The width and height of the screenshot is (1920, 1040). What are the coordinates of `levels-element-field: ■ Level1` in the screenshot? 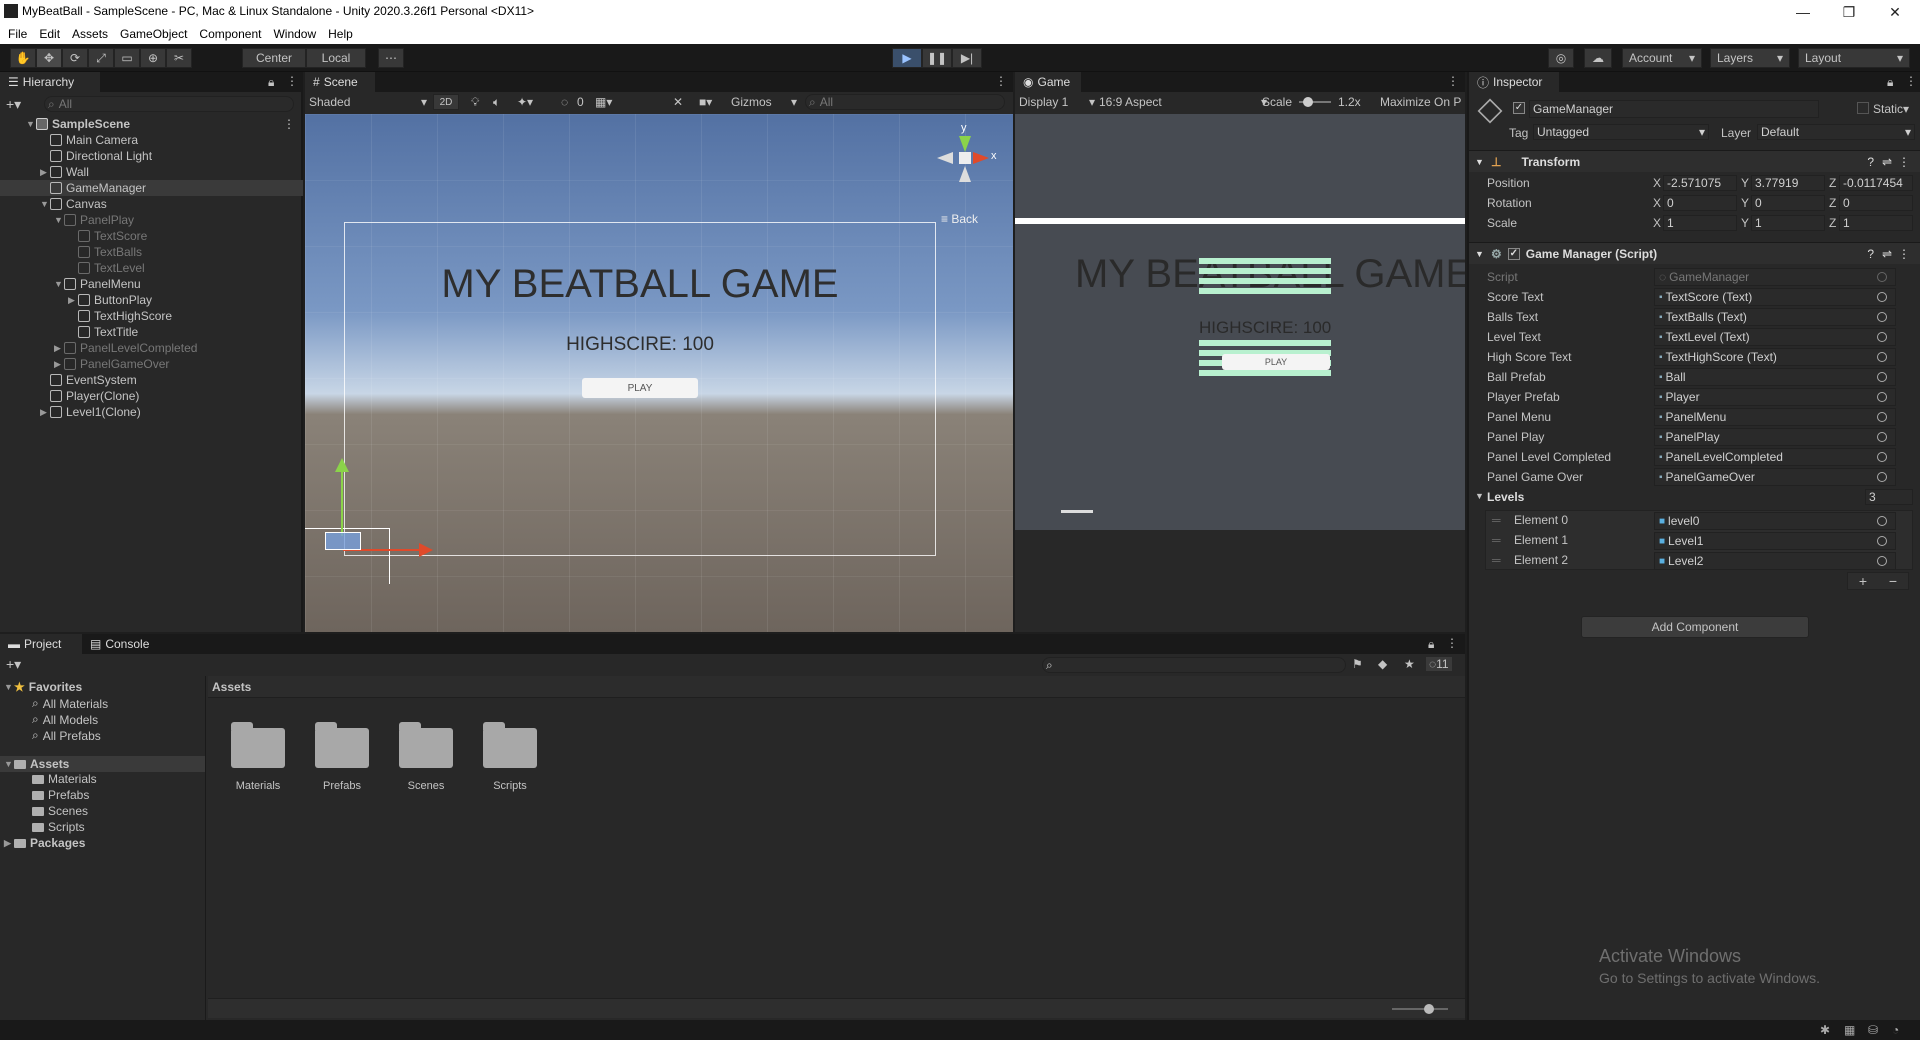 It's located at (1775, 541).